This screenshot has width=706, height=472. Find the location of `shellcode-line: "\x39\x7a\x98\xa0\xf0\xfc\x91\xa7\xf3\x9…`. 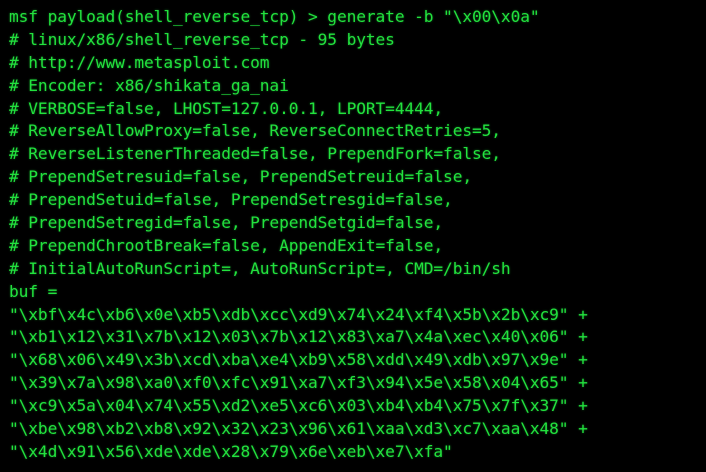

shellcode-line: "\x39\x7a\x98\xa0\xf0\xfc\x91\xa7\xf3\x9… is located at coordinates (298, 383).